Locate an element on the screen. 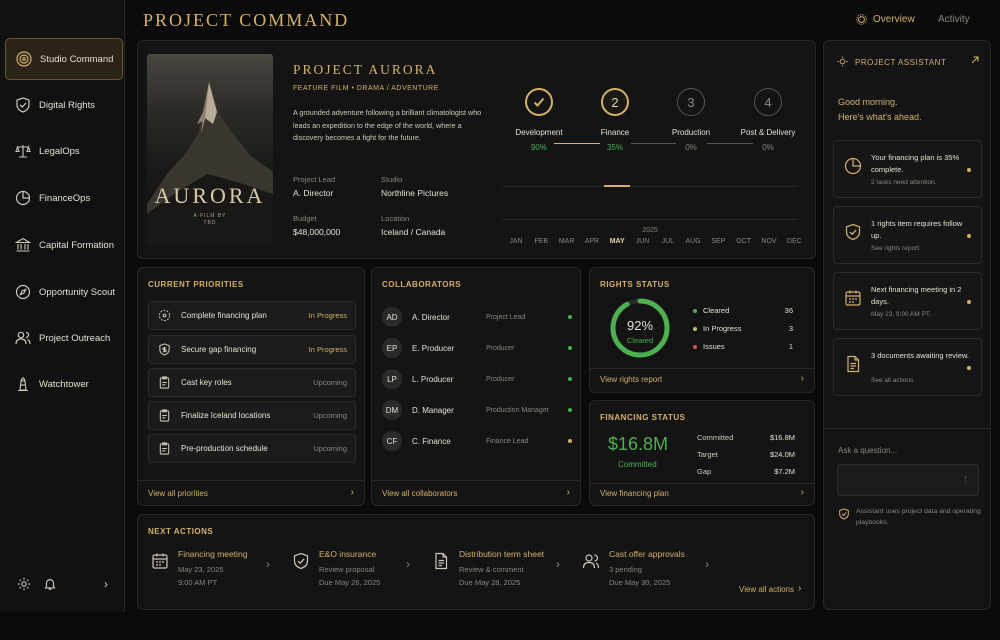 The width and height of the screenshot is (1000, 640). sidebar-item-watchtower: Watchtower is located at coordinates (64, 384).